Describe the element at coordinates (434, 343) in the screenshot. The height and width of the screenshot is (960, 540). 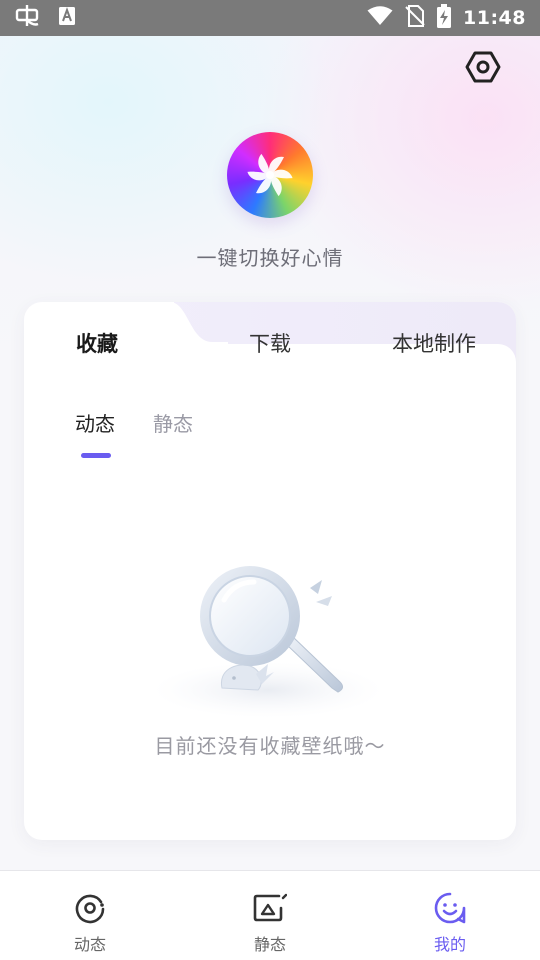
I see `tab-local-creation: 本地制作` at that location.